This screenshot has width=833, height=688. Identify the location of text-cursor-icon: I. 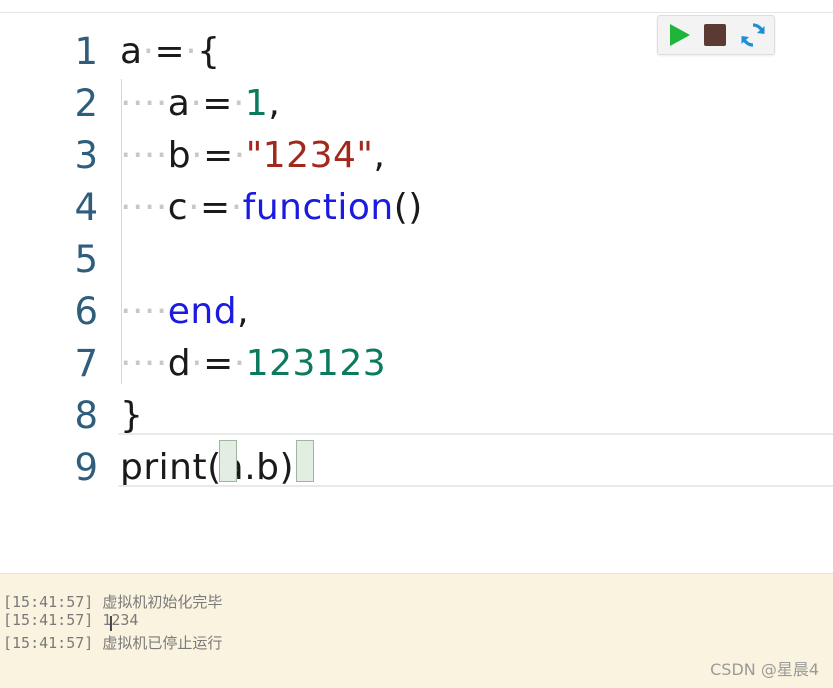
(111, 624).